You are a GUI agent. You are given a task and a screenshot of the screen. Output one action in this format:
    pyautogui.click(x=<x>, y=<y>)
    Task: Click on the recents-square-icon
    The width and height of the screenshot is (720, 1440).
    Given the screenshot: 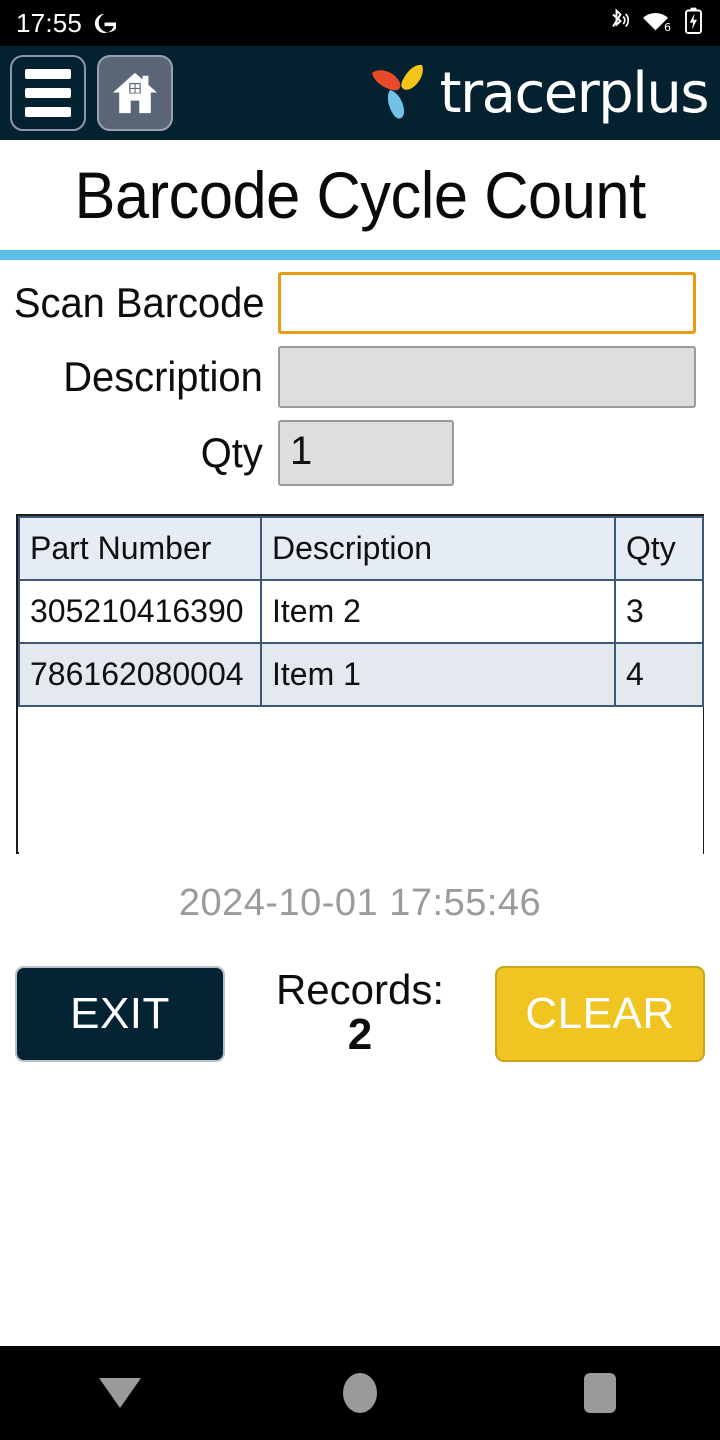 What is the action you would take?
    pyautogui.click(x=600, y=1393)
    